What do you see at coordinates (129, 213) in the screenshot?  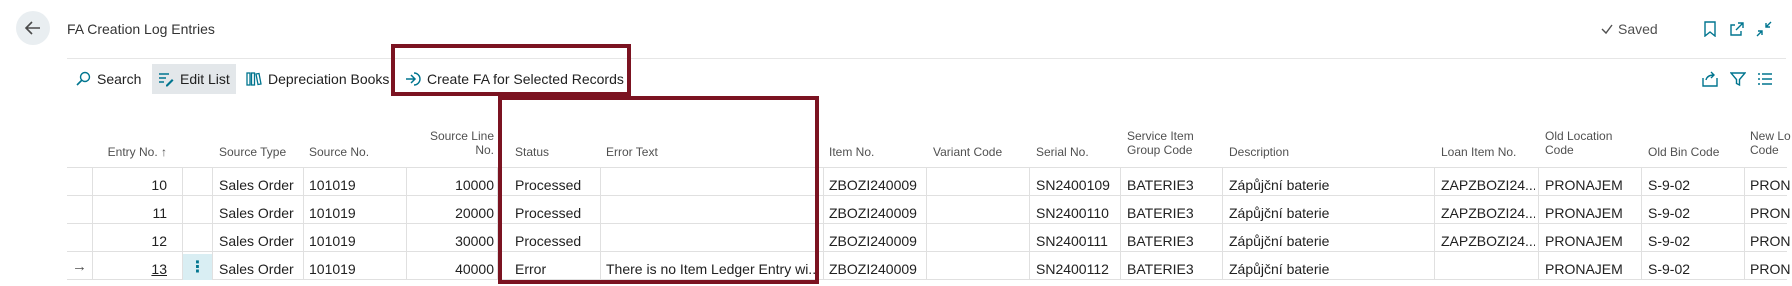 I see `cell-entry-no: 11` at bounding box center [129, 213].